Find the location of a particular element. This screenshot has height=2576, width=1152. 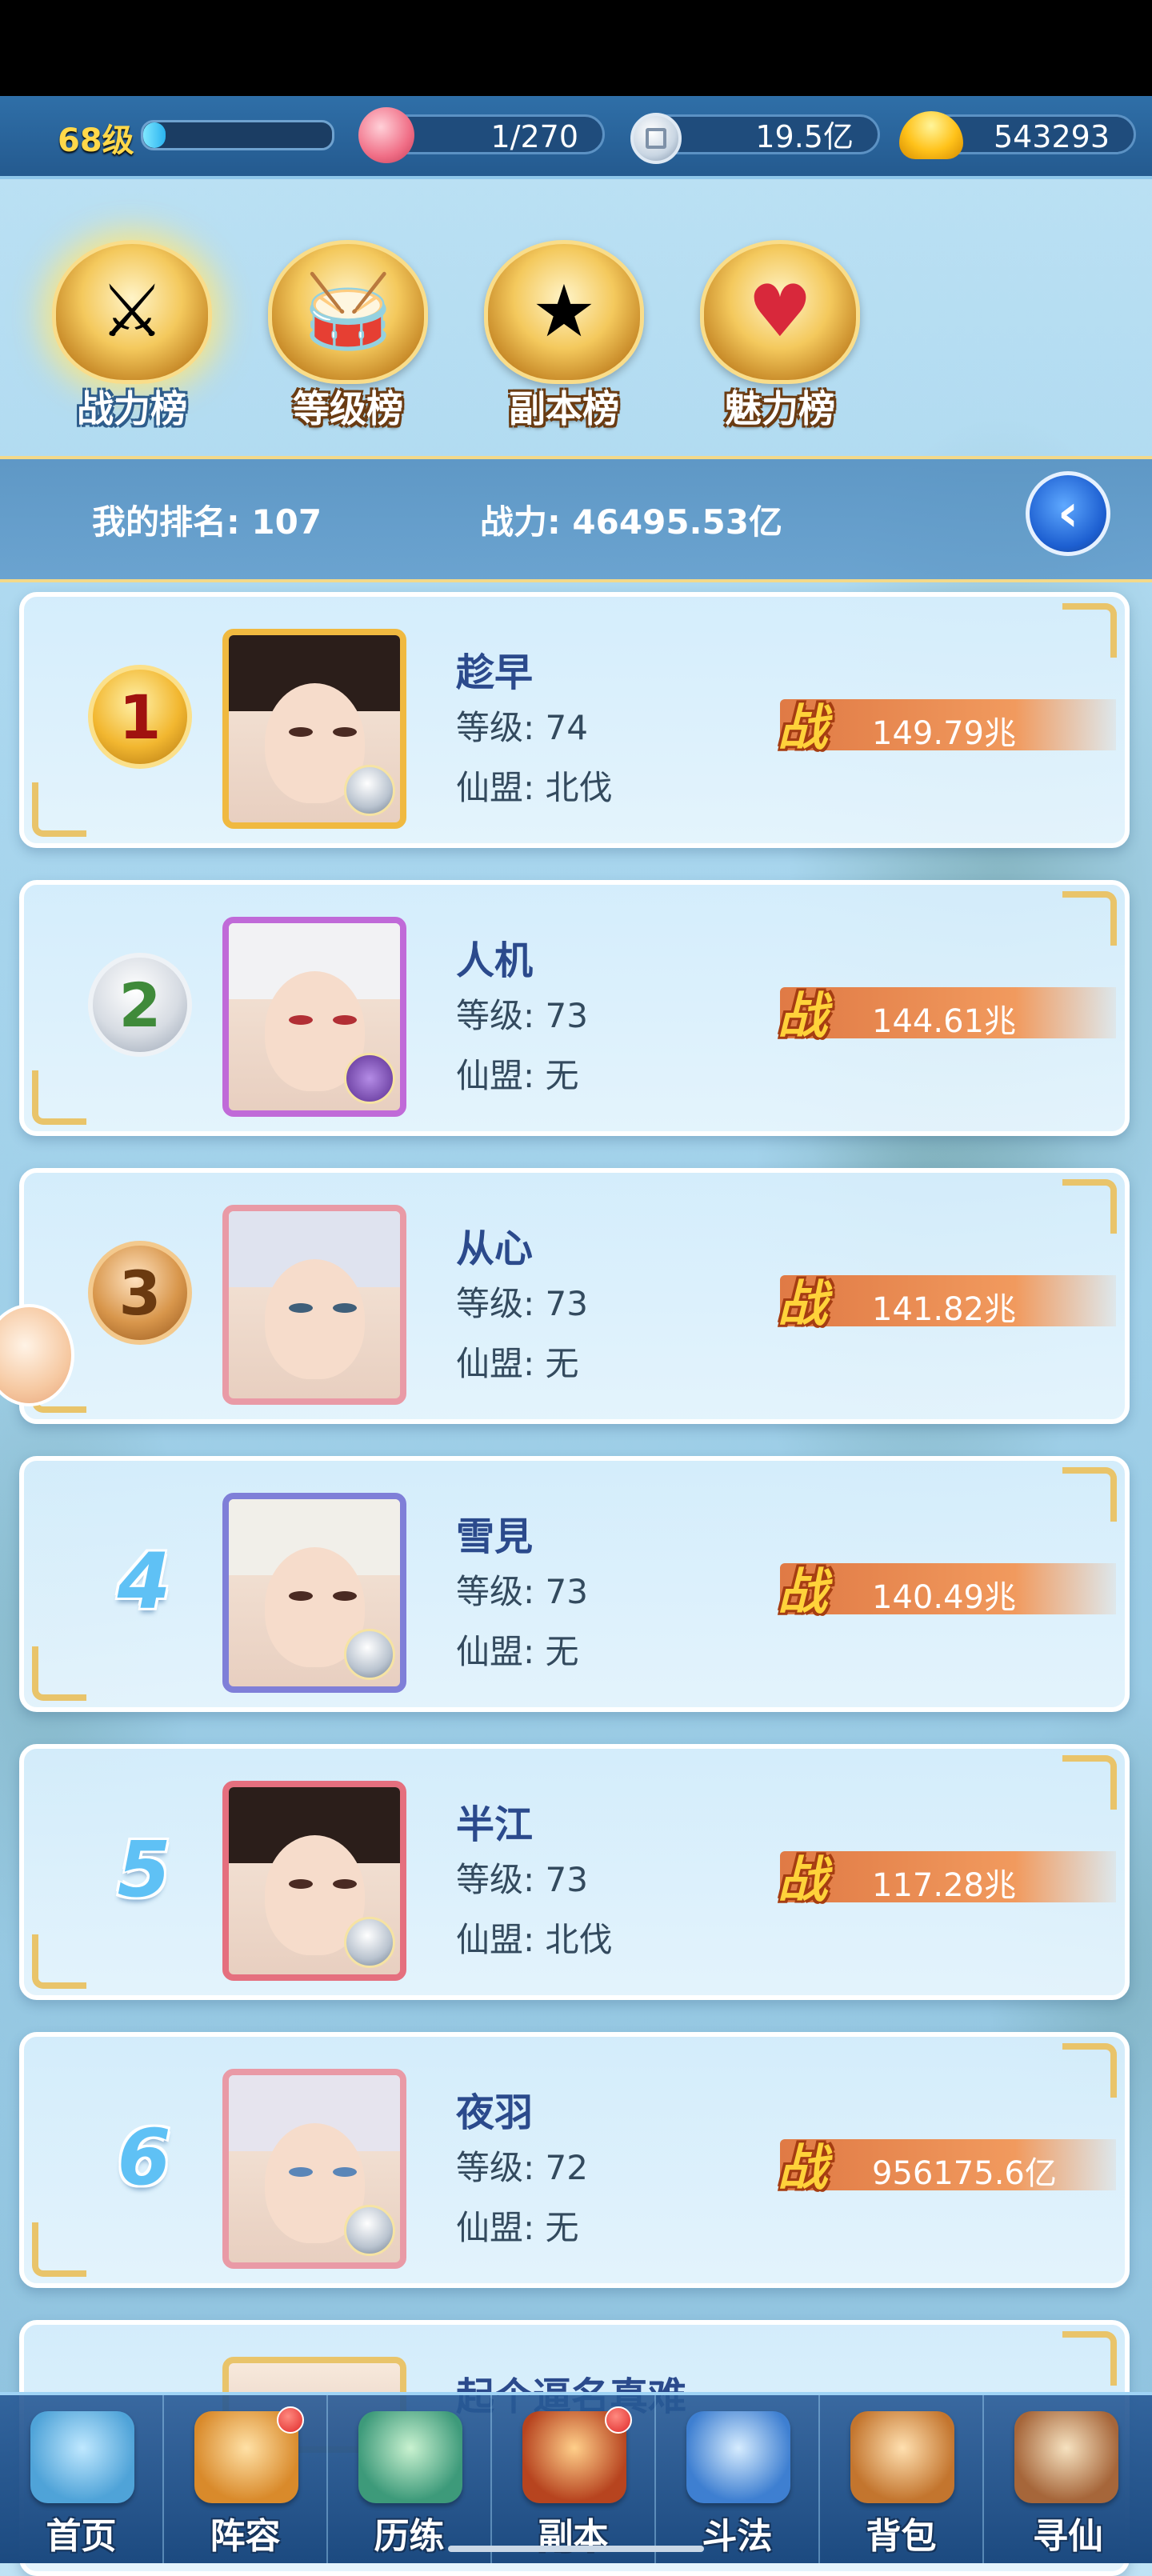

player-name: 趁早 is located at coordinates (495, 672).